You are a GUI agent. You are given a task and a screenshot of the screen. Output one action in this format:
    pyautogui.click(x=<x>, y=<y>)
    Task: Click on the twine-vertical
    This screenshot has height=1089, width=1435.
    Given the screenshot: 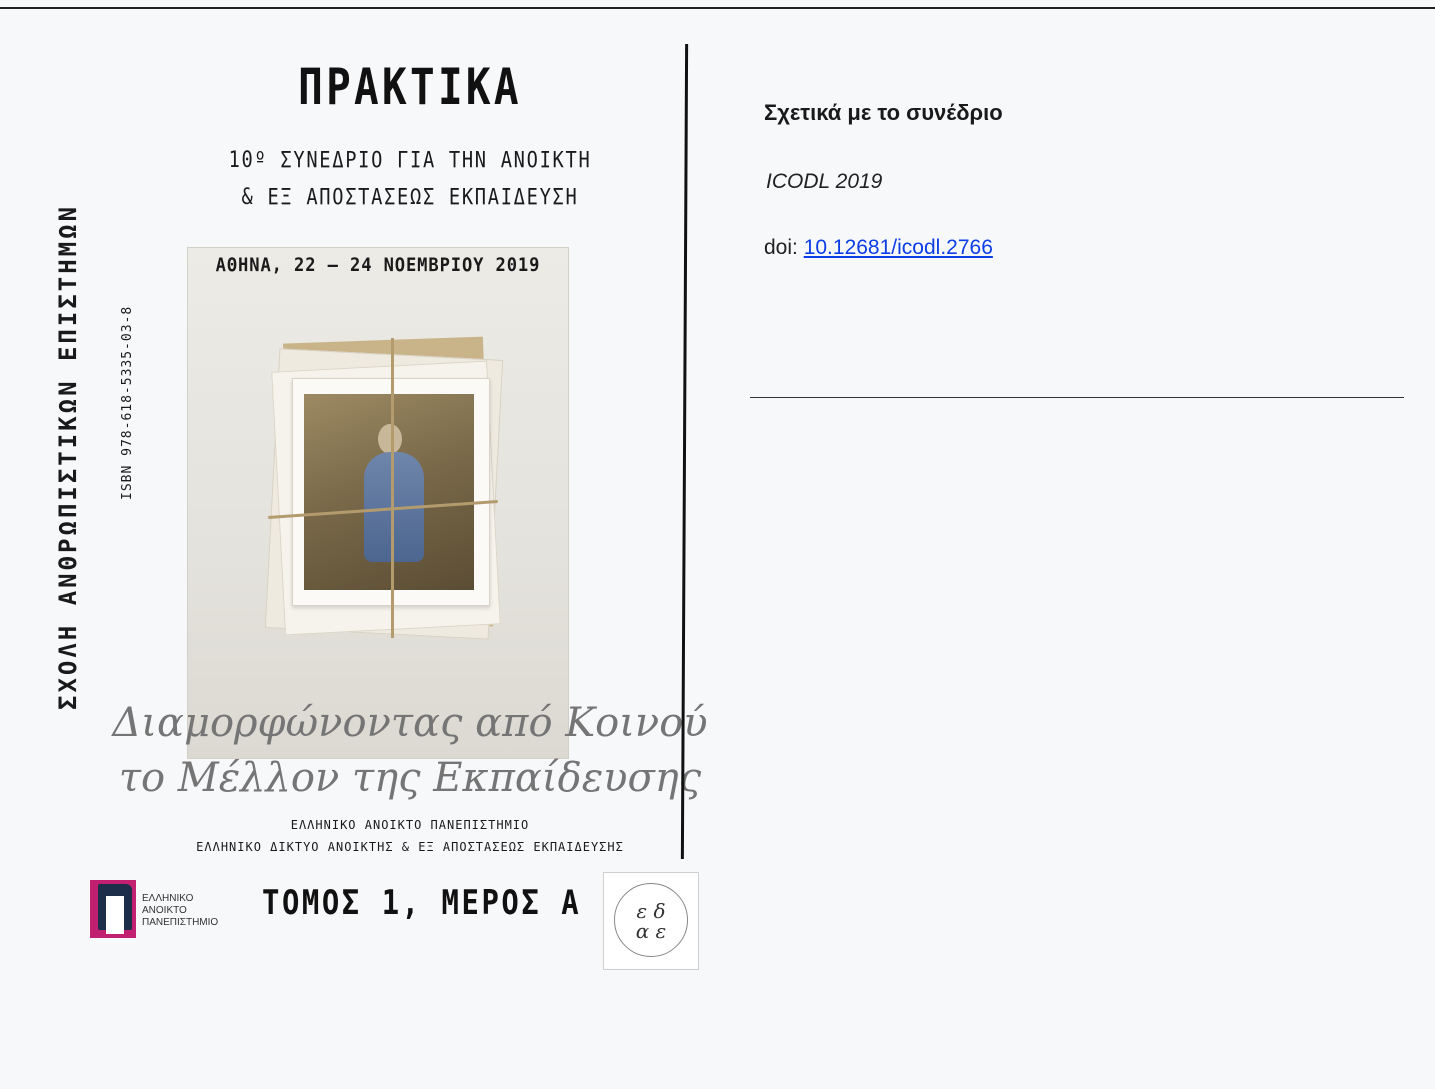 What is the action you would take?
    pyautogui.click(x=392, y=488)
    